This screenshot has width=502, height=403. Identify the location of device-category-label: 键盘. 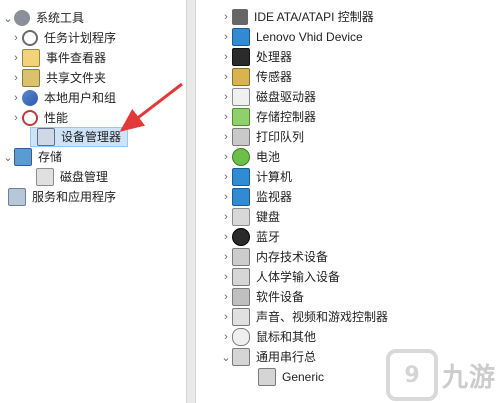
(268, 217).